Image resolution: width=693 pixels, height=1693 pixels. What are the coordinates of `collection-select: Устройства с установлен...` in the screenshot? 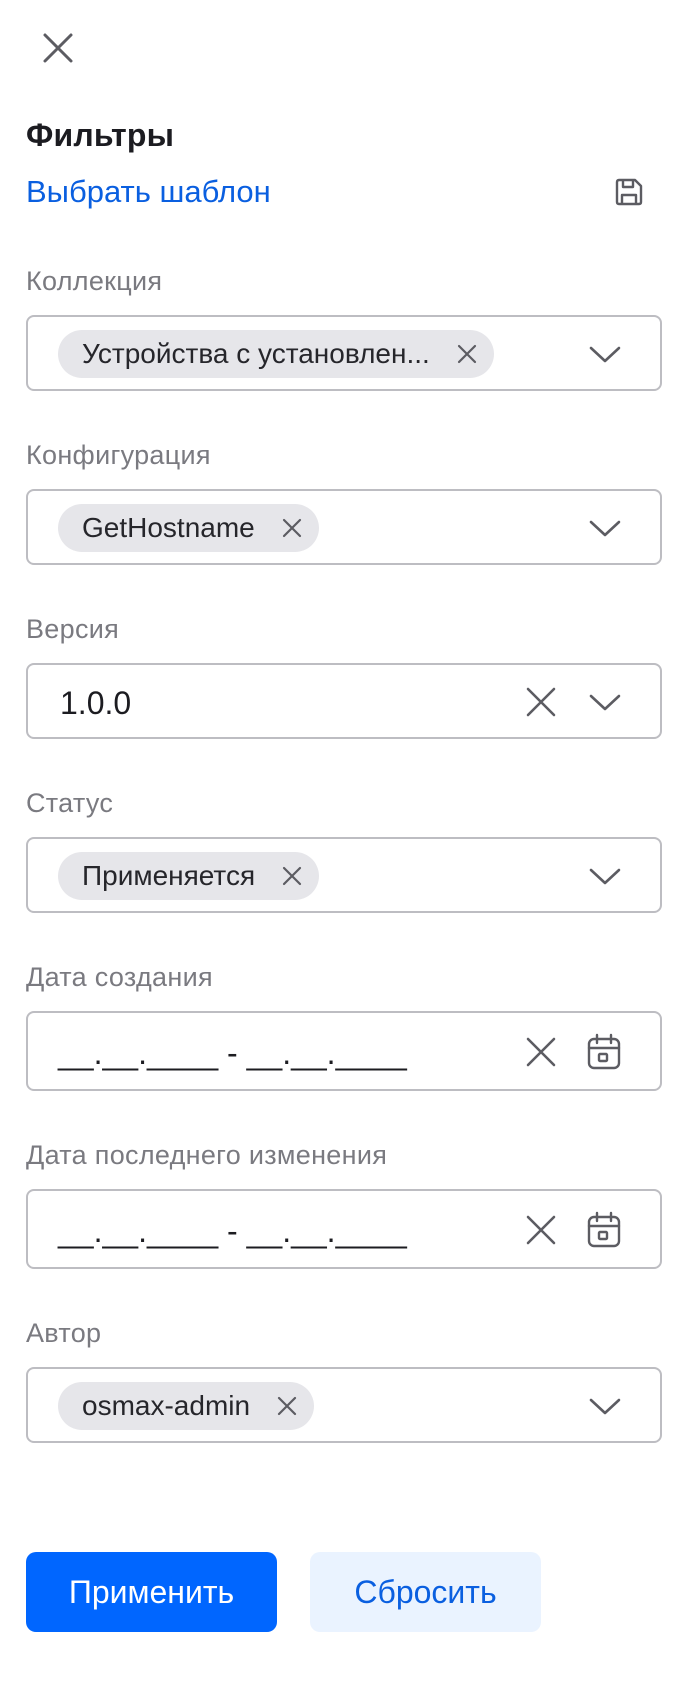 It's located at (344, 353).